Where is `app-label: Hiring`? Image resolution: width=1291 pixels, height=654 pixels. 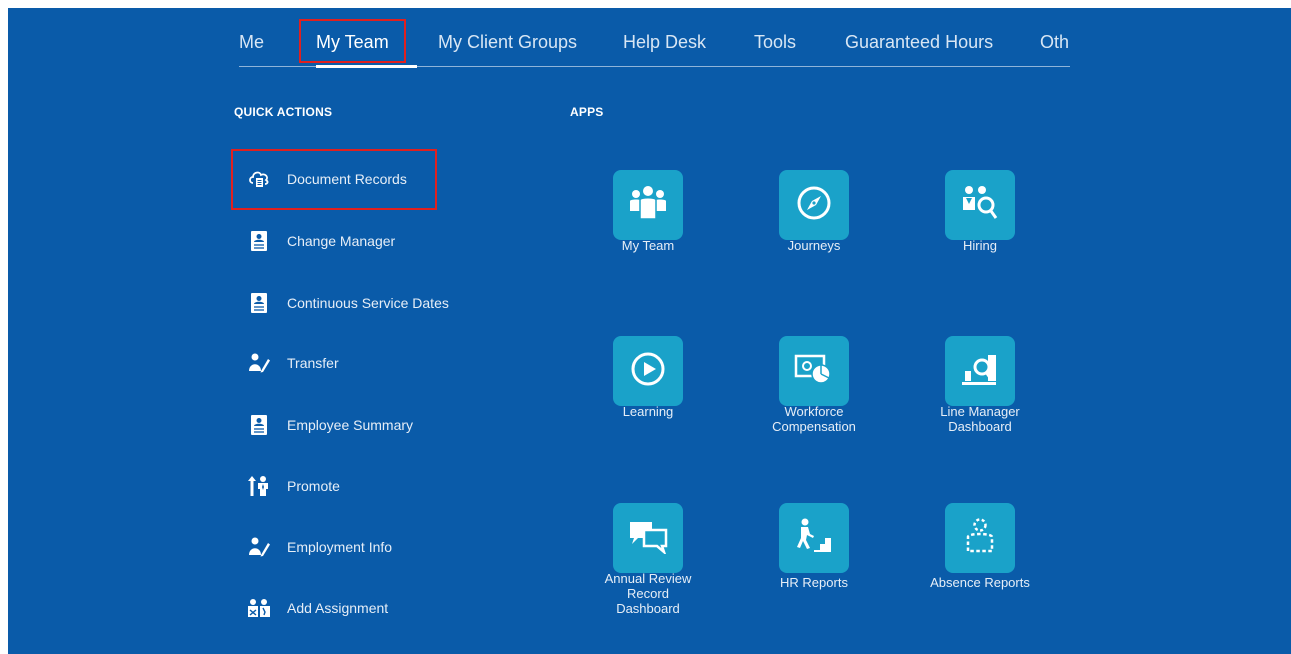
app-label: Hiring is located at coordinates (980, 245).